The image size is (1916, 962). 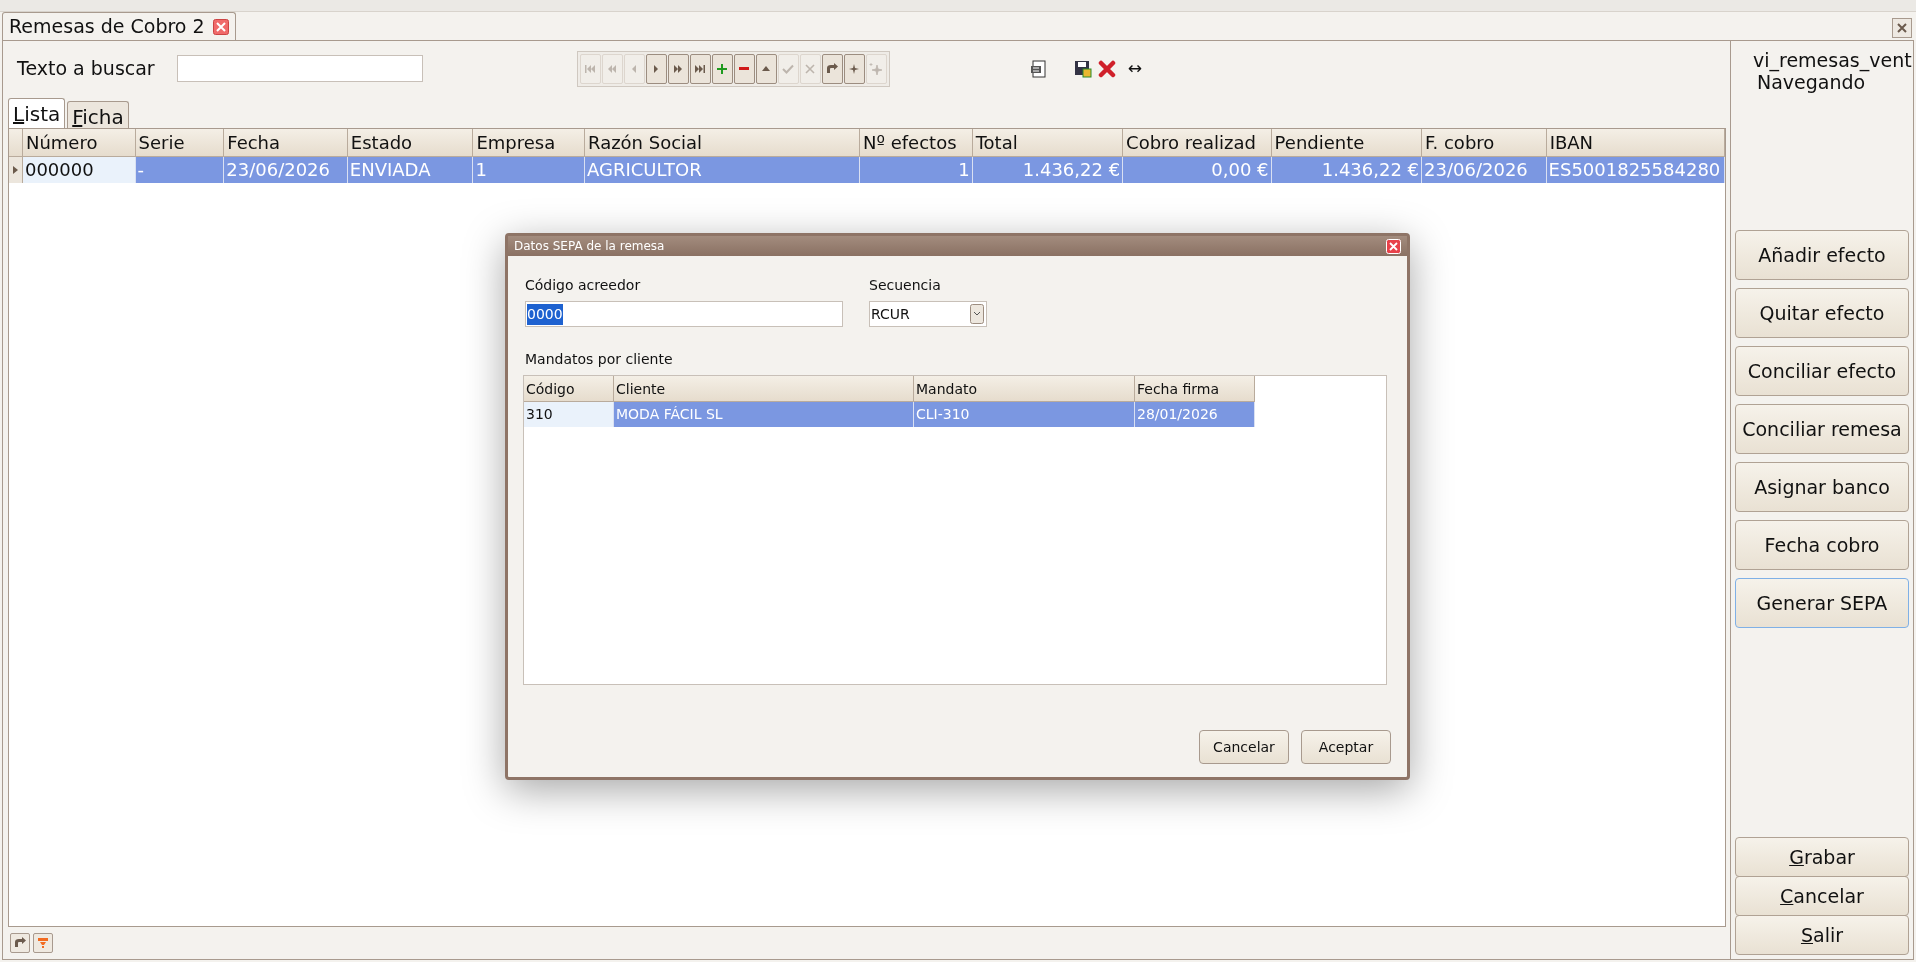 I want to click on creditor-code-field: 0000, so click(x=684, y=314).